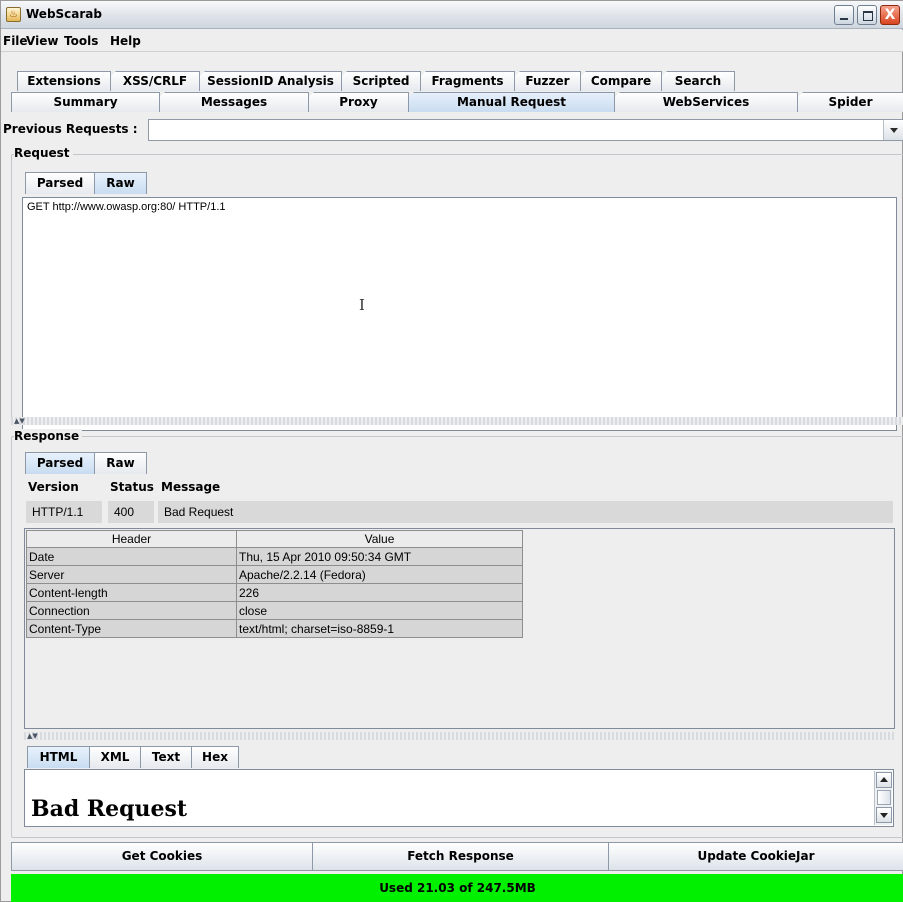 This screenshot has height=902, width=903. What do you see at coordinates (155, 81) in the screenshot?
I see `tab-xss-crlf: XSS/CRLF` at bounding box center [155, 81].